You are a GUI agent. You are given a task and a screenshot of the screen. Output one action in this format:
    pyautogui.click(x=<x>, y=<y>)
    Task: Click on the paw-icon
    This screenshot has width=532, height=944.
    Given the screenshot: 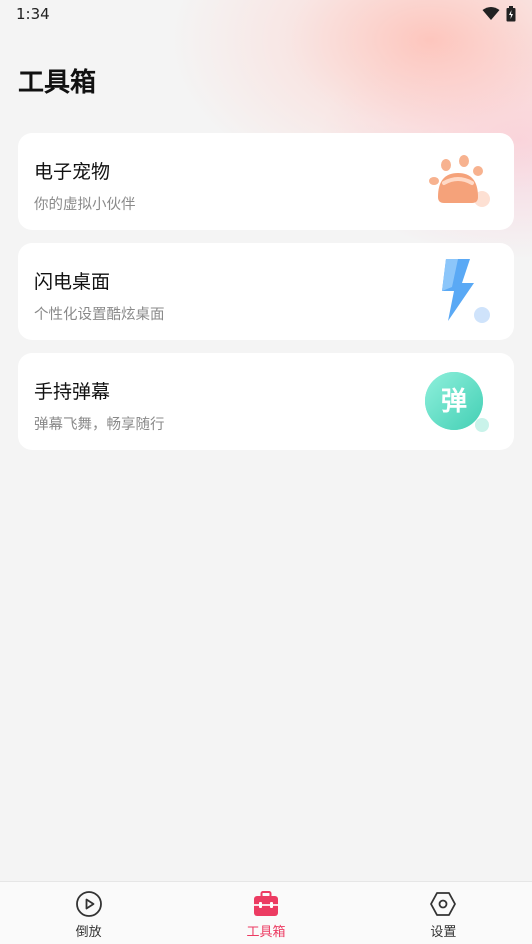 What is the action you would take?
    pyautogui.click(x=459, y=181)
    